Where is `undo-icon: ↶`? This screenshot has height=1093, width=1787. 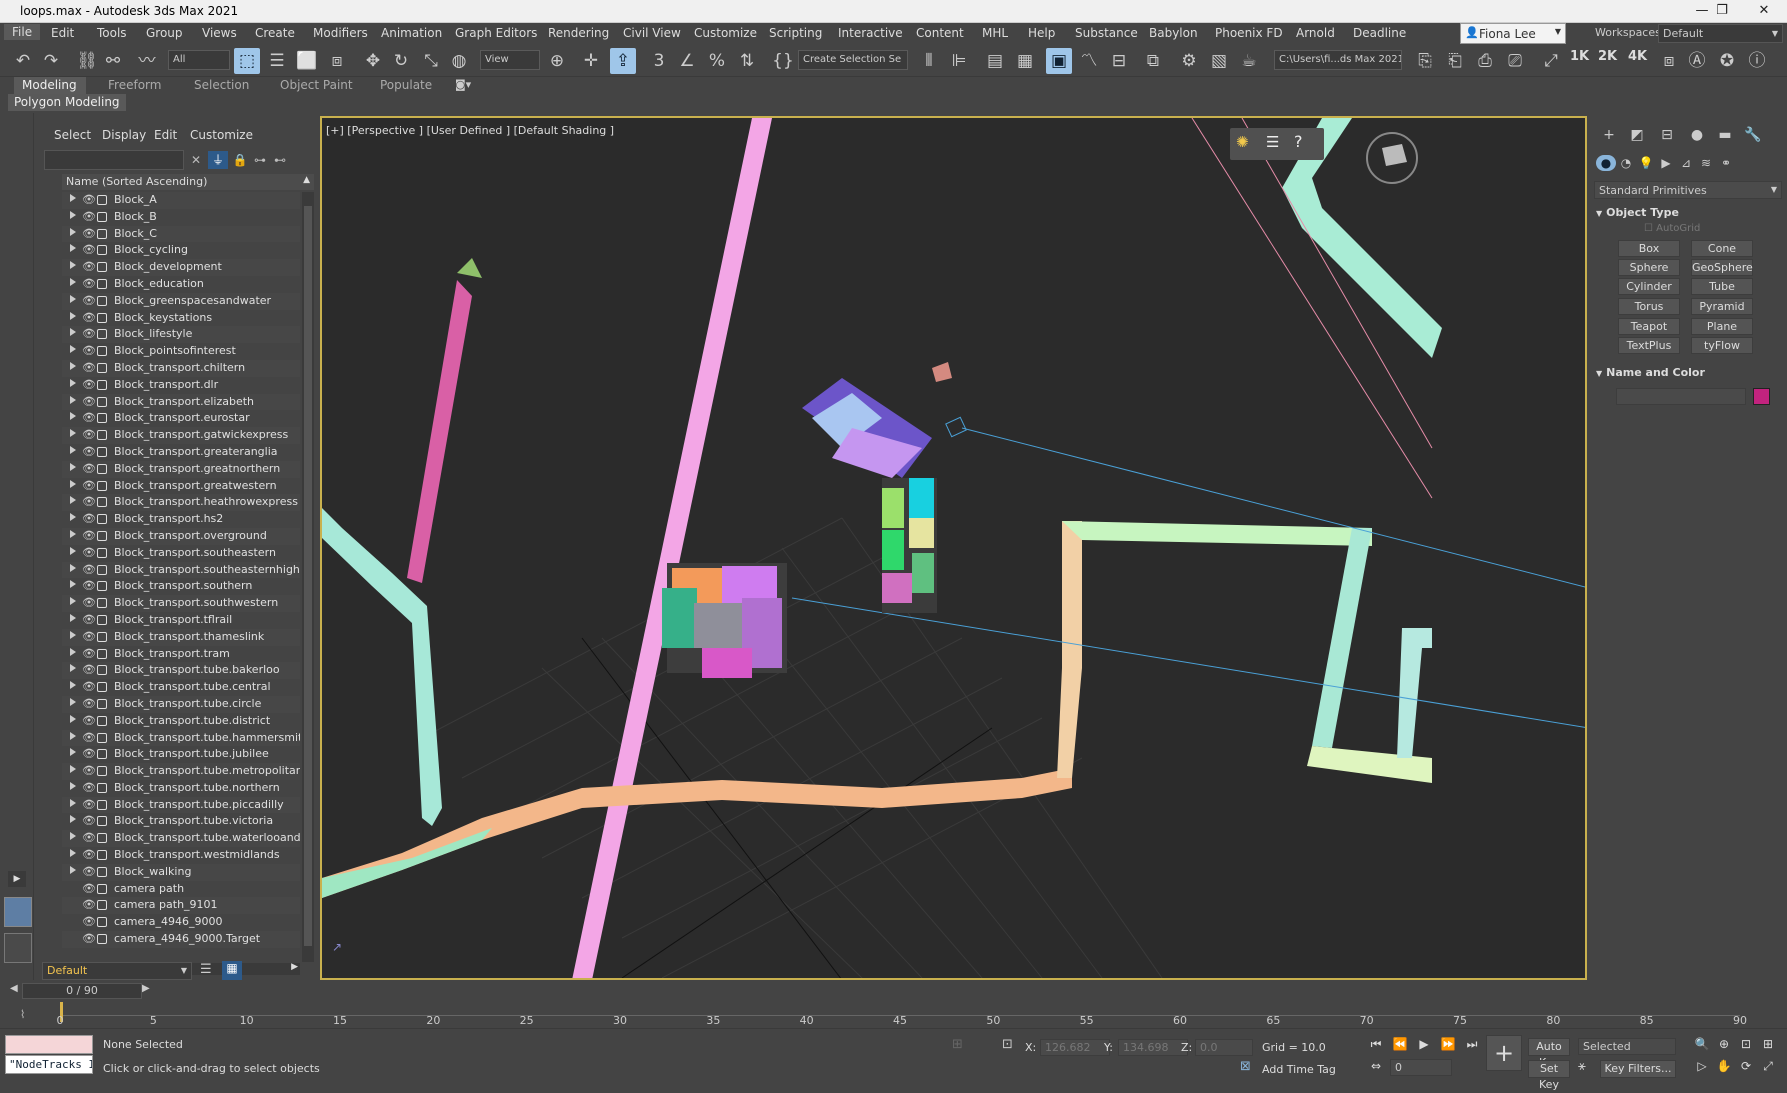
undo-icon: ↶ is located at coordinates (23, 61).